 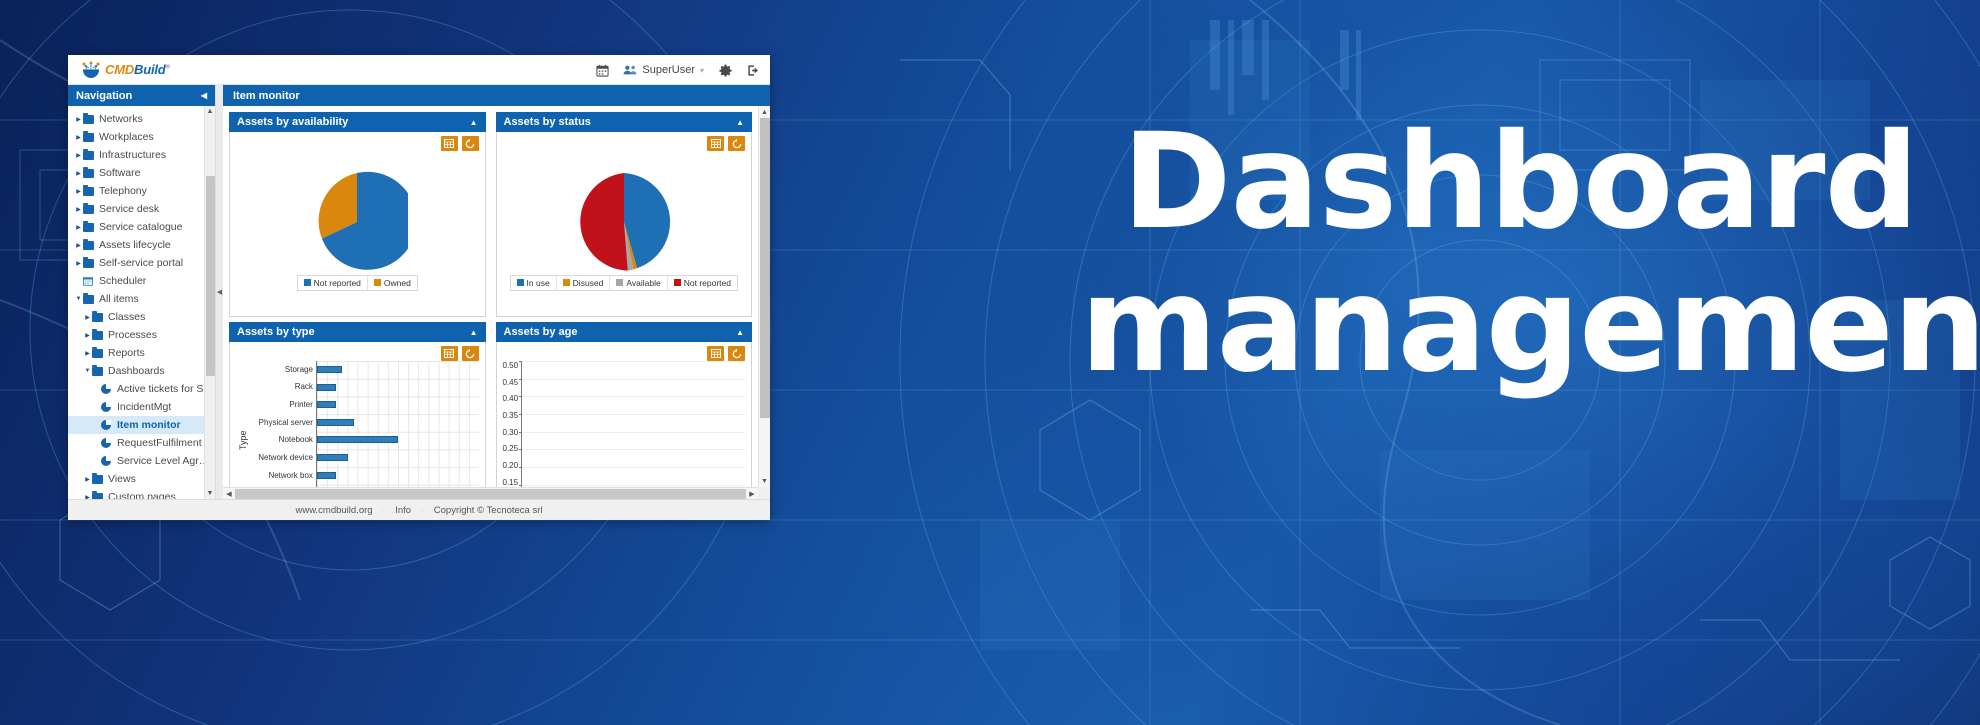 I want to click on dashboard-scroll-thumb-horizontal, so click(x=490, y=494).